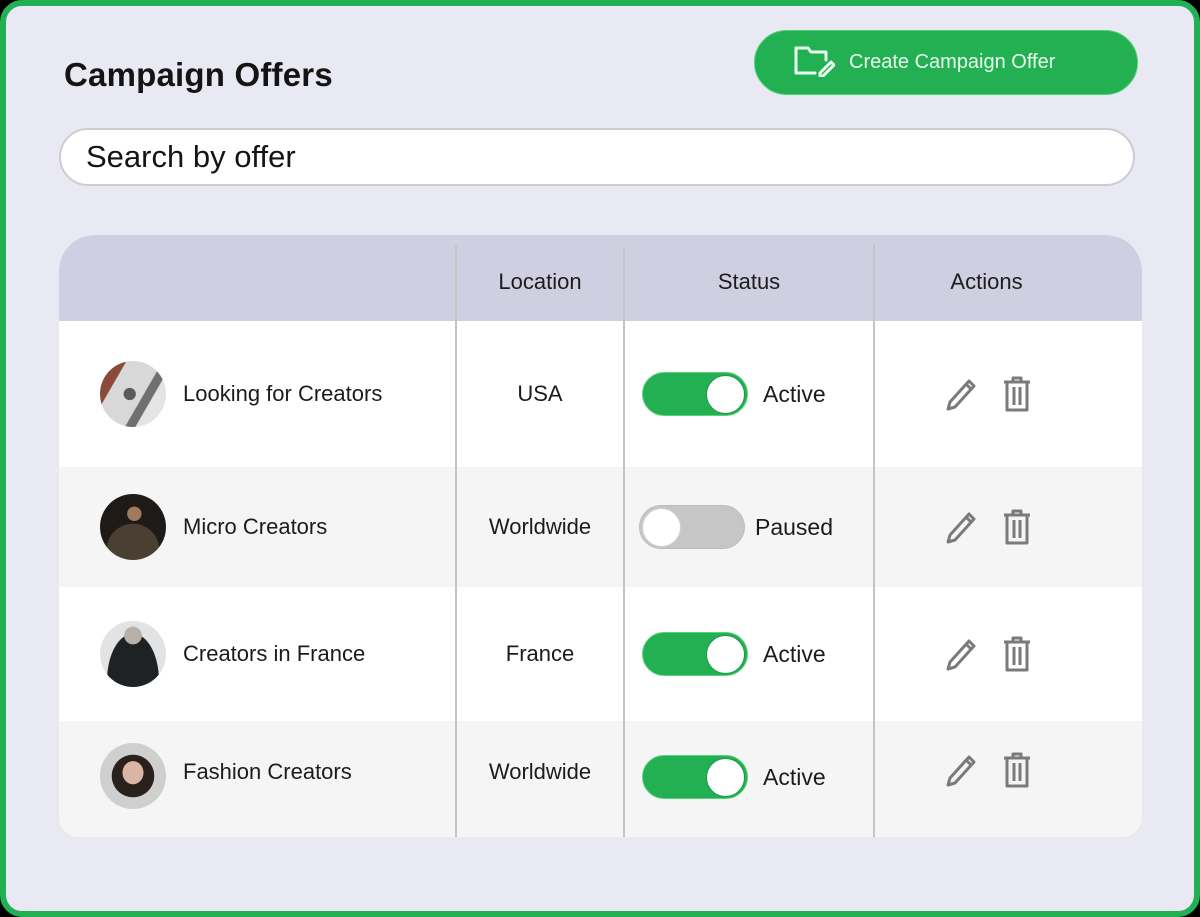  I want to click on create-campaign-offer-button: Create Campaign Offer, so click(946, 62).